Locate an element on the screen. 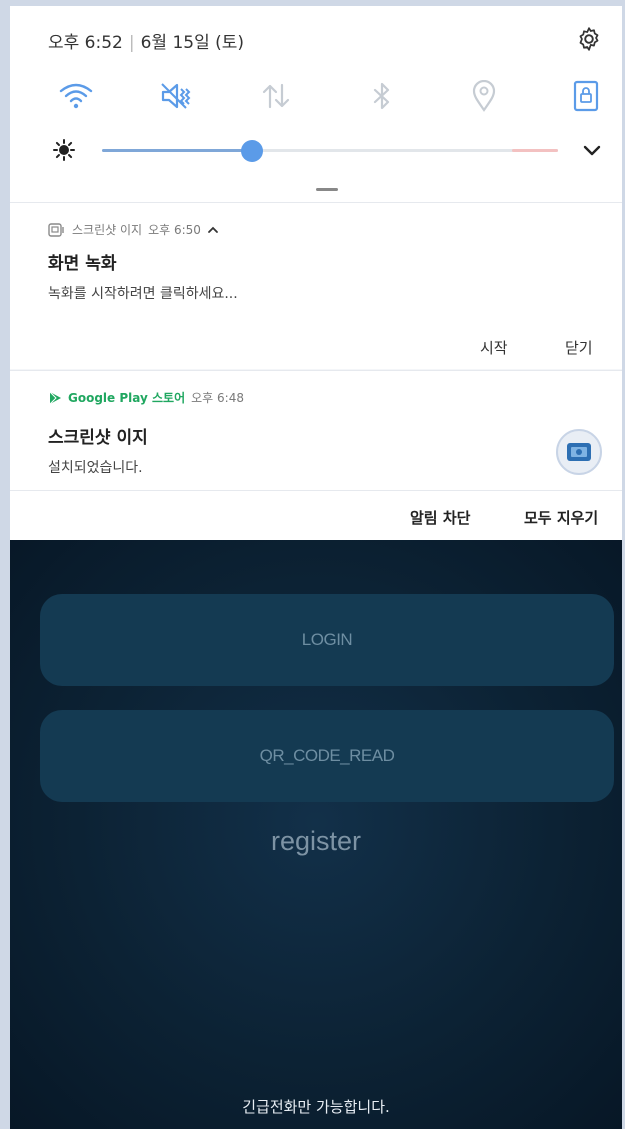 The height and width of the screenshot is (1129, 625). brightness-icon is located at coordinates (64, 150).